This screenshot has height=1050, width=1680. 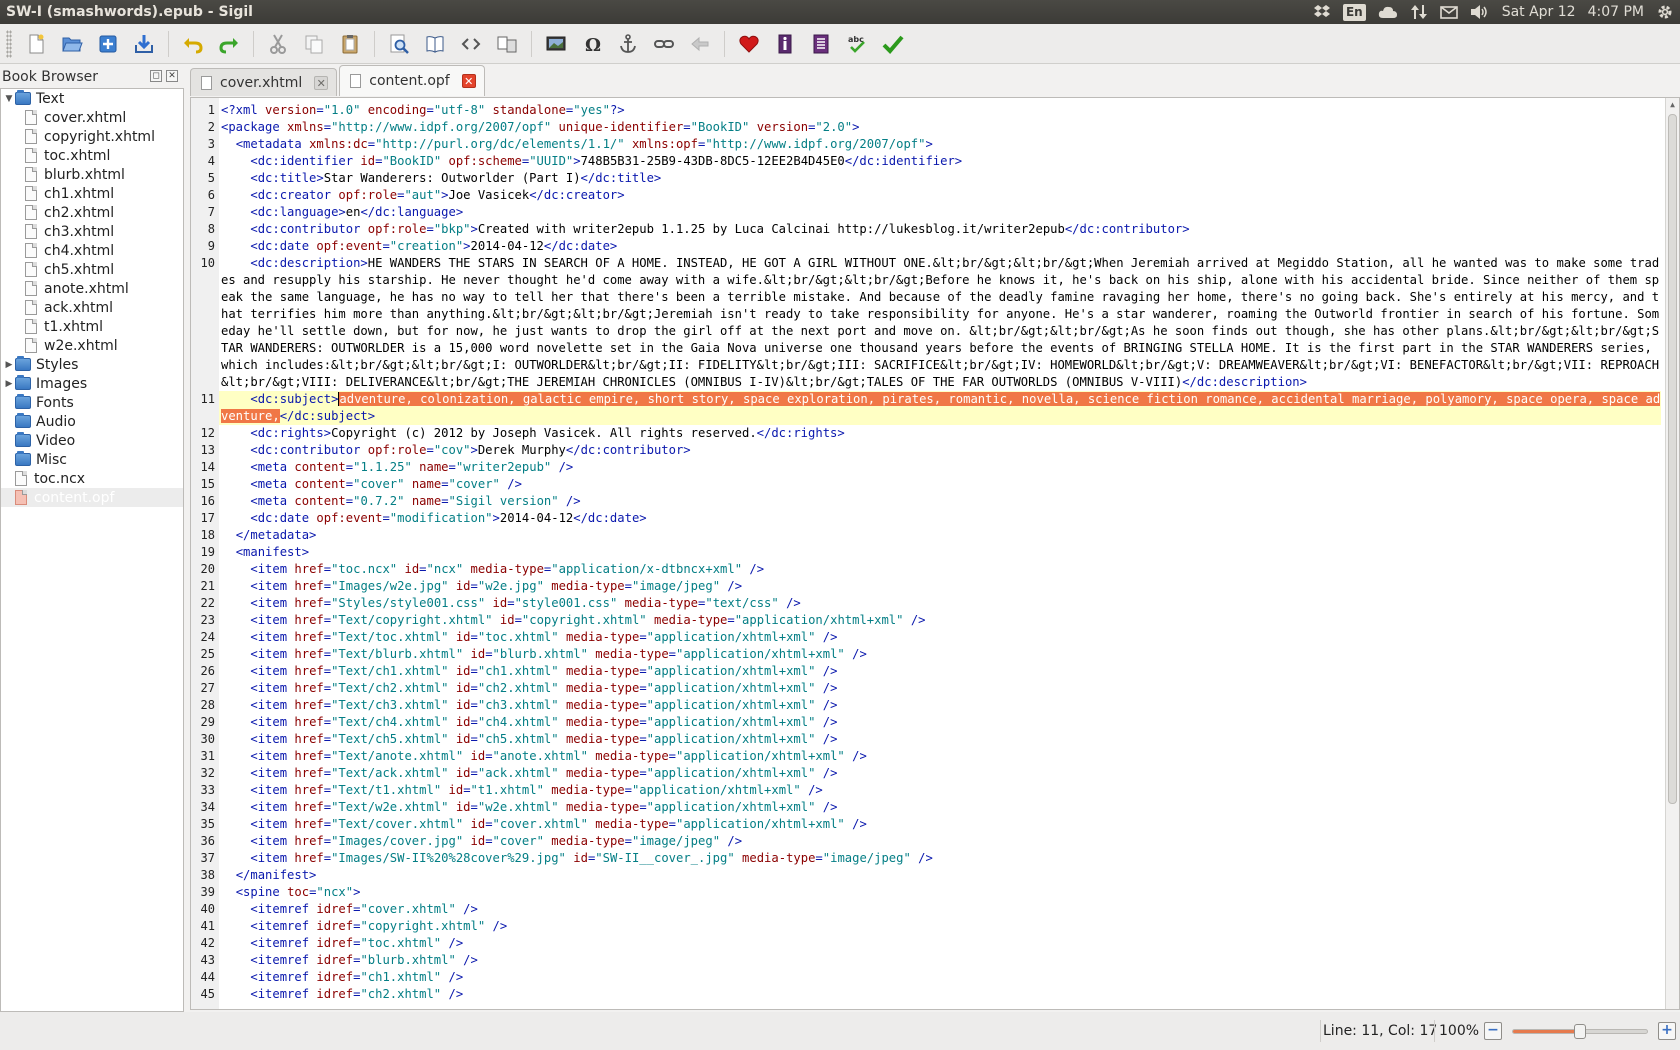 What do you see at coordinates (92, 364) in the screenshot?
I see `tree-item: ▶ Styles` at bounding box center [92, 364].